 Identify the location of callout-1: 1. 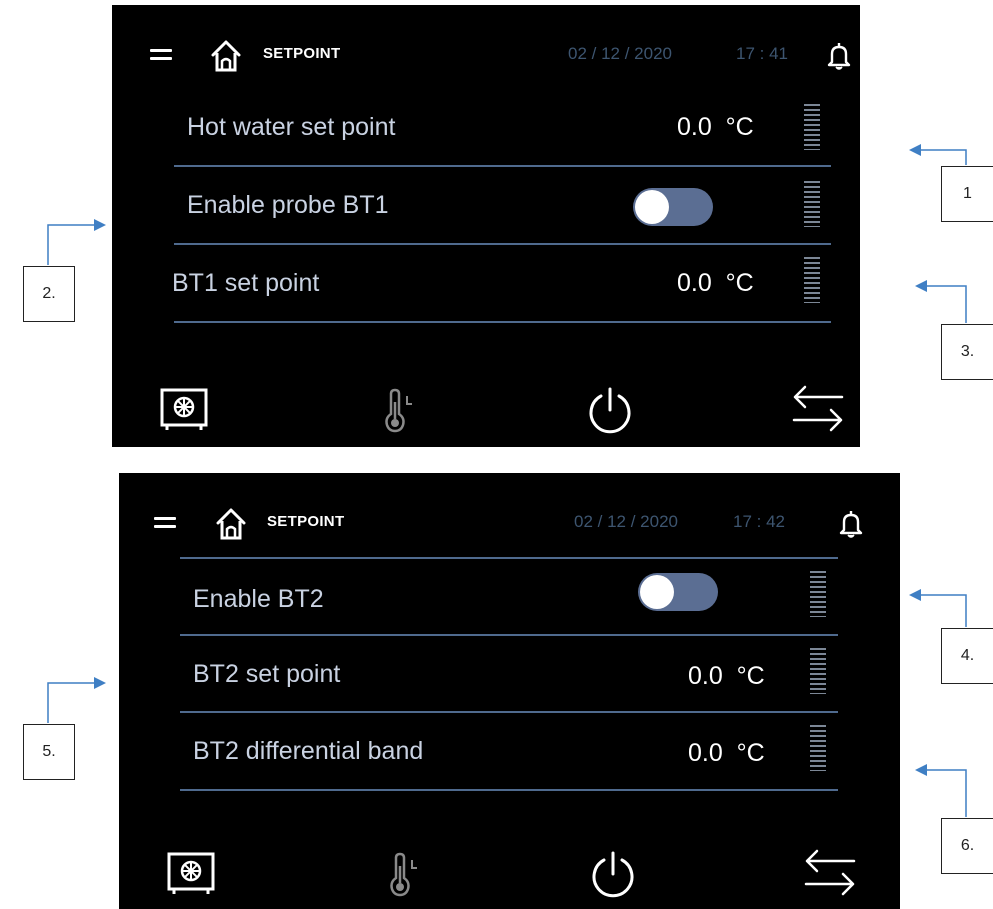
(967, 194).